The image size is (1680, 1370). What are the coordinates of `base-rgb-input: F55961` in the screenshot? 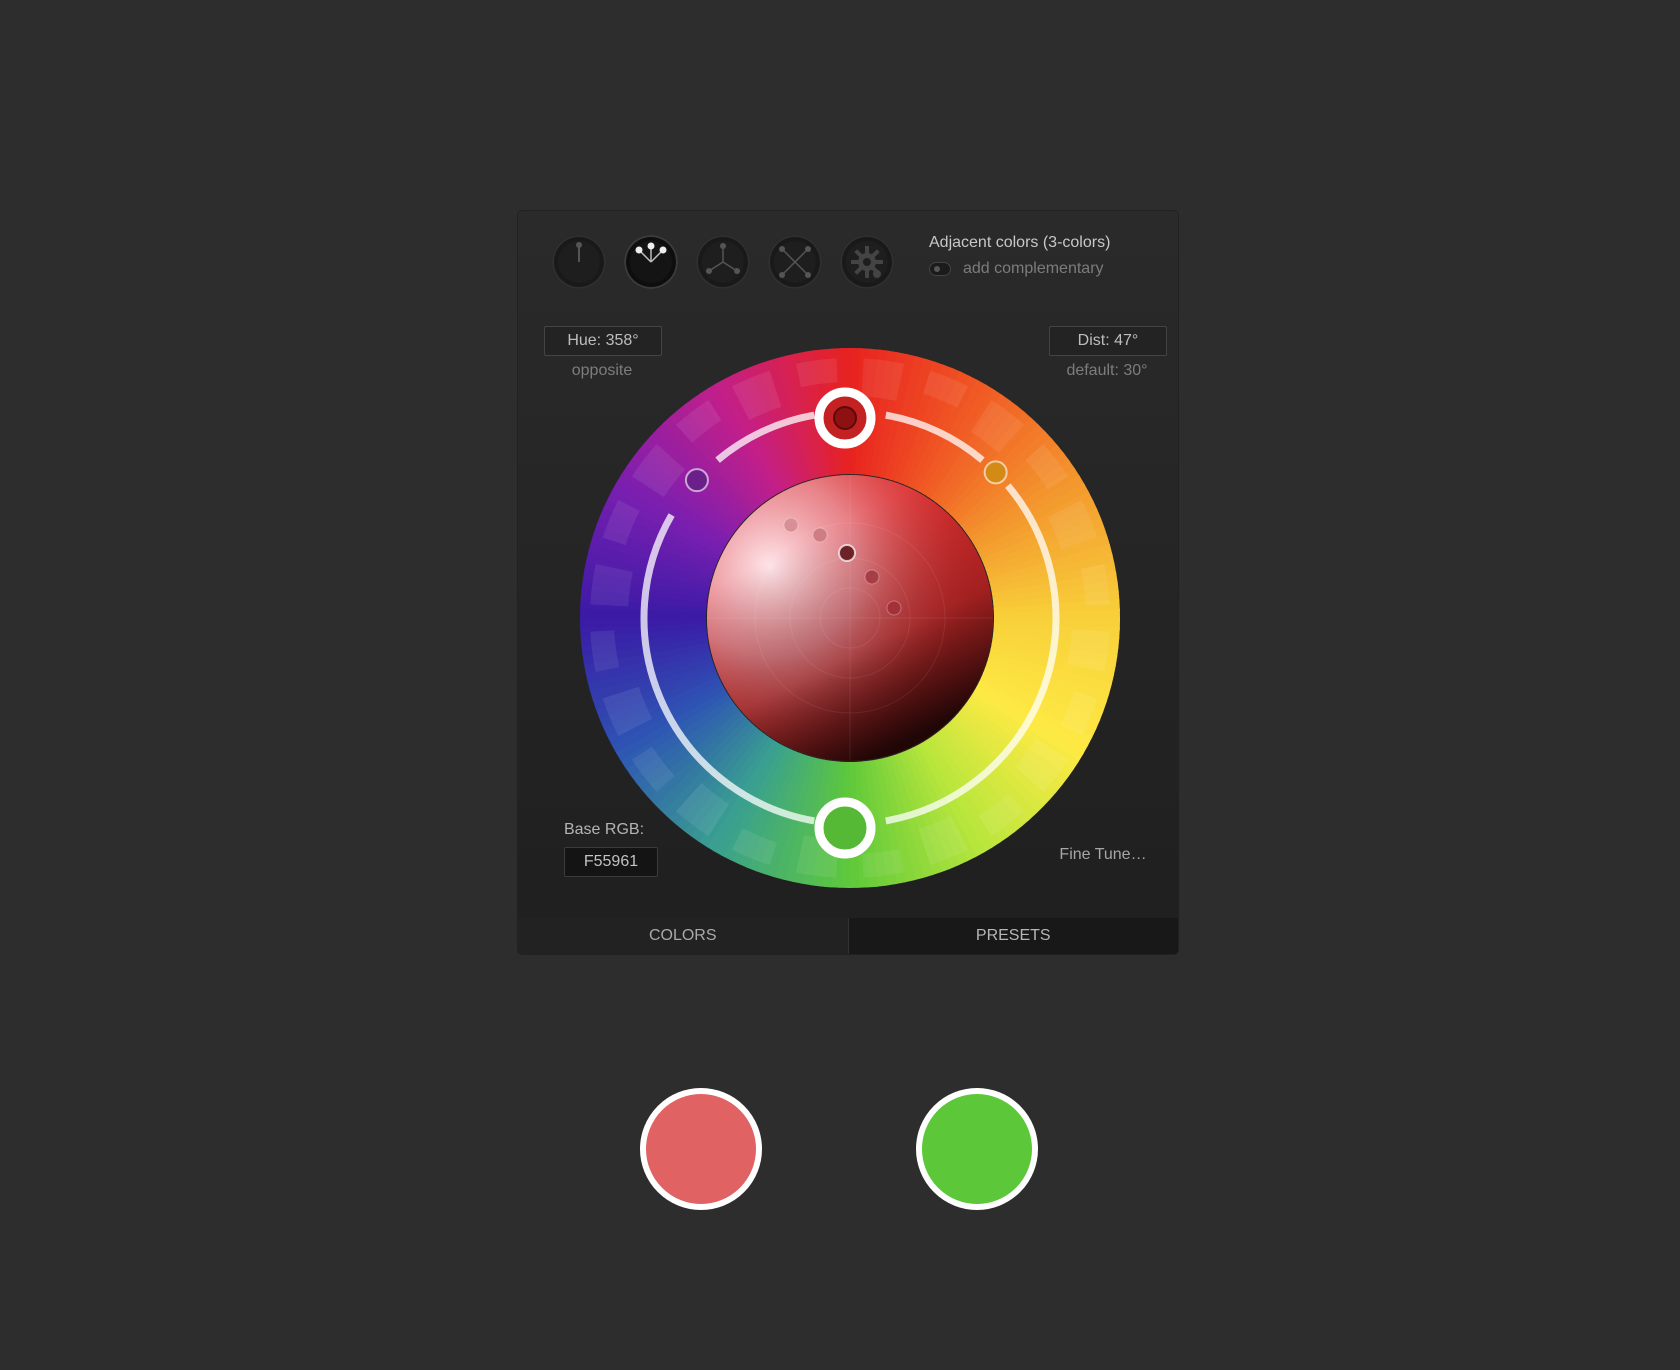 It's located at (611, 862).